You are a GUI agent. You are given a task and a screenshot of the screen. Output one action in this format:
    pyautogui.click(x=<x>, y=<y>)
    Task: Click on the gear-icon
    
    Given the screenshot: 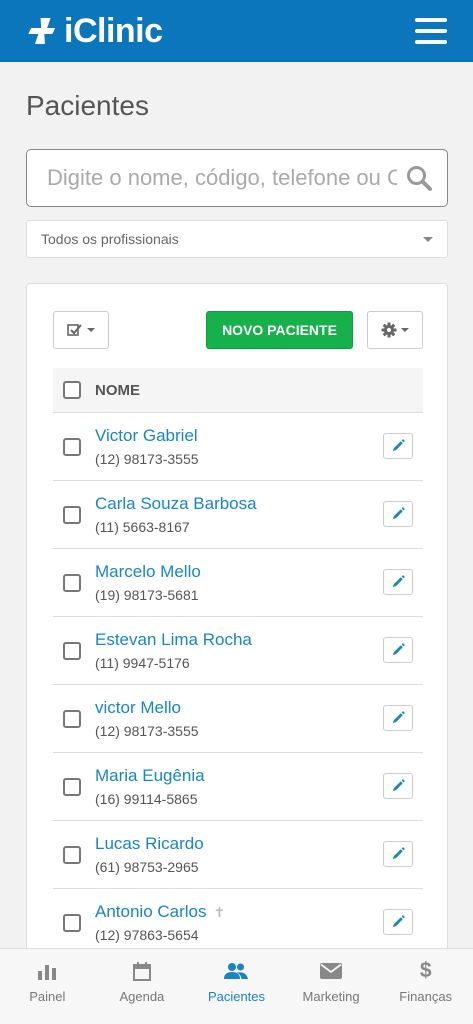 What is the action you would take?
    pyautogui.click(x=389, y=330)
    